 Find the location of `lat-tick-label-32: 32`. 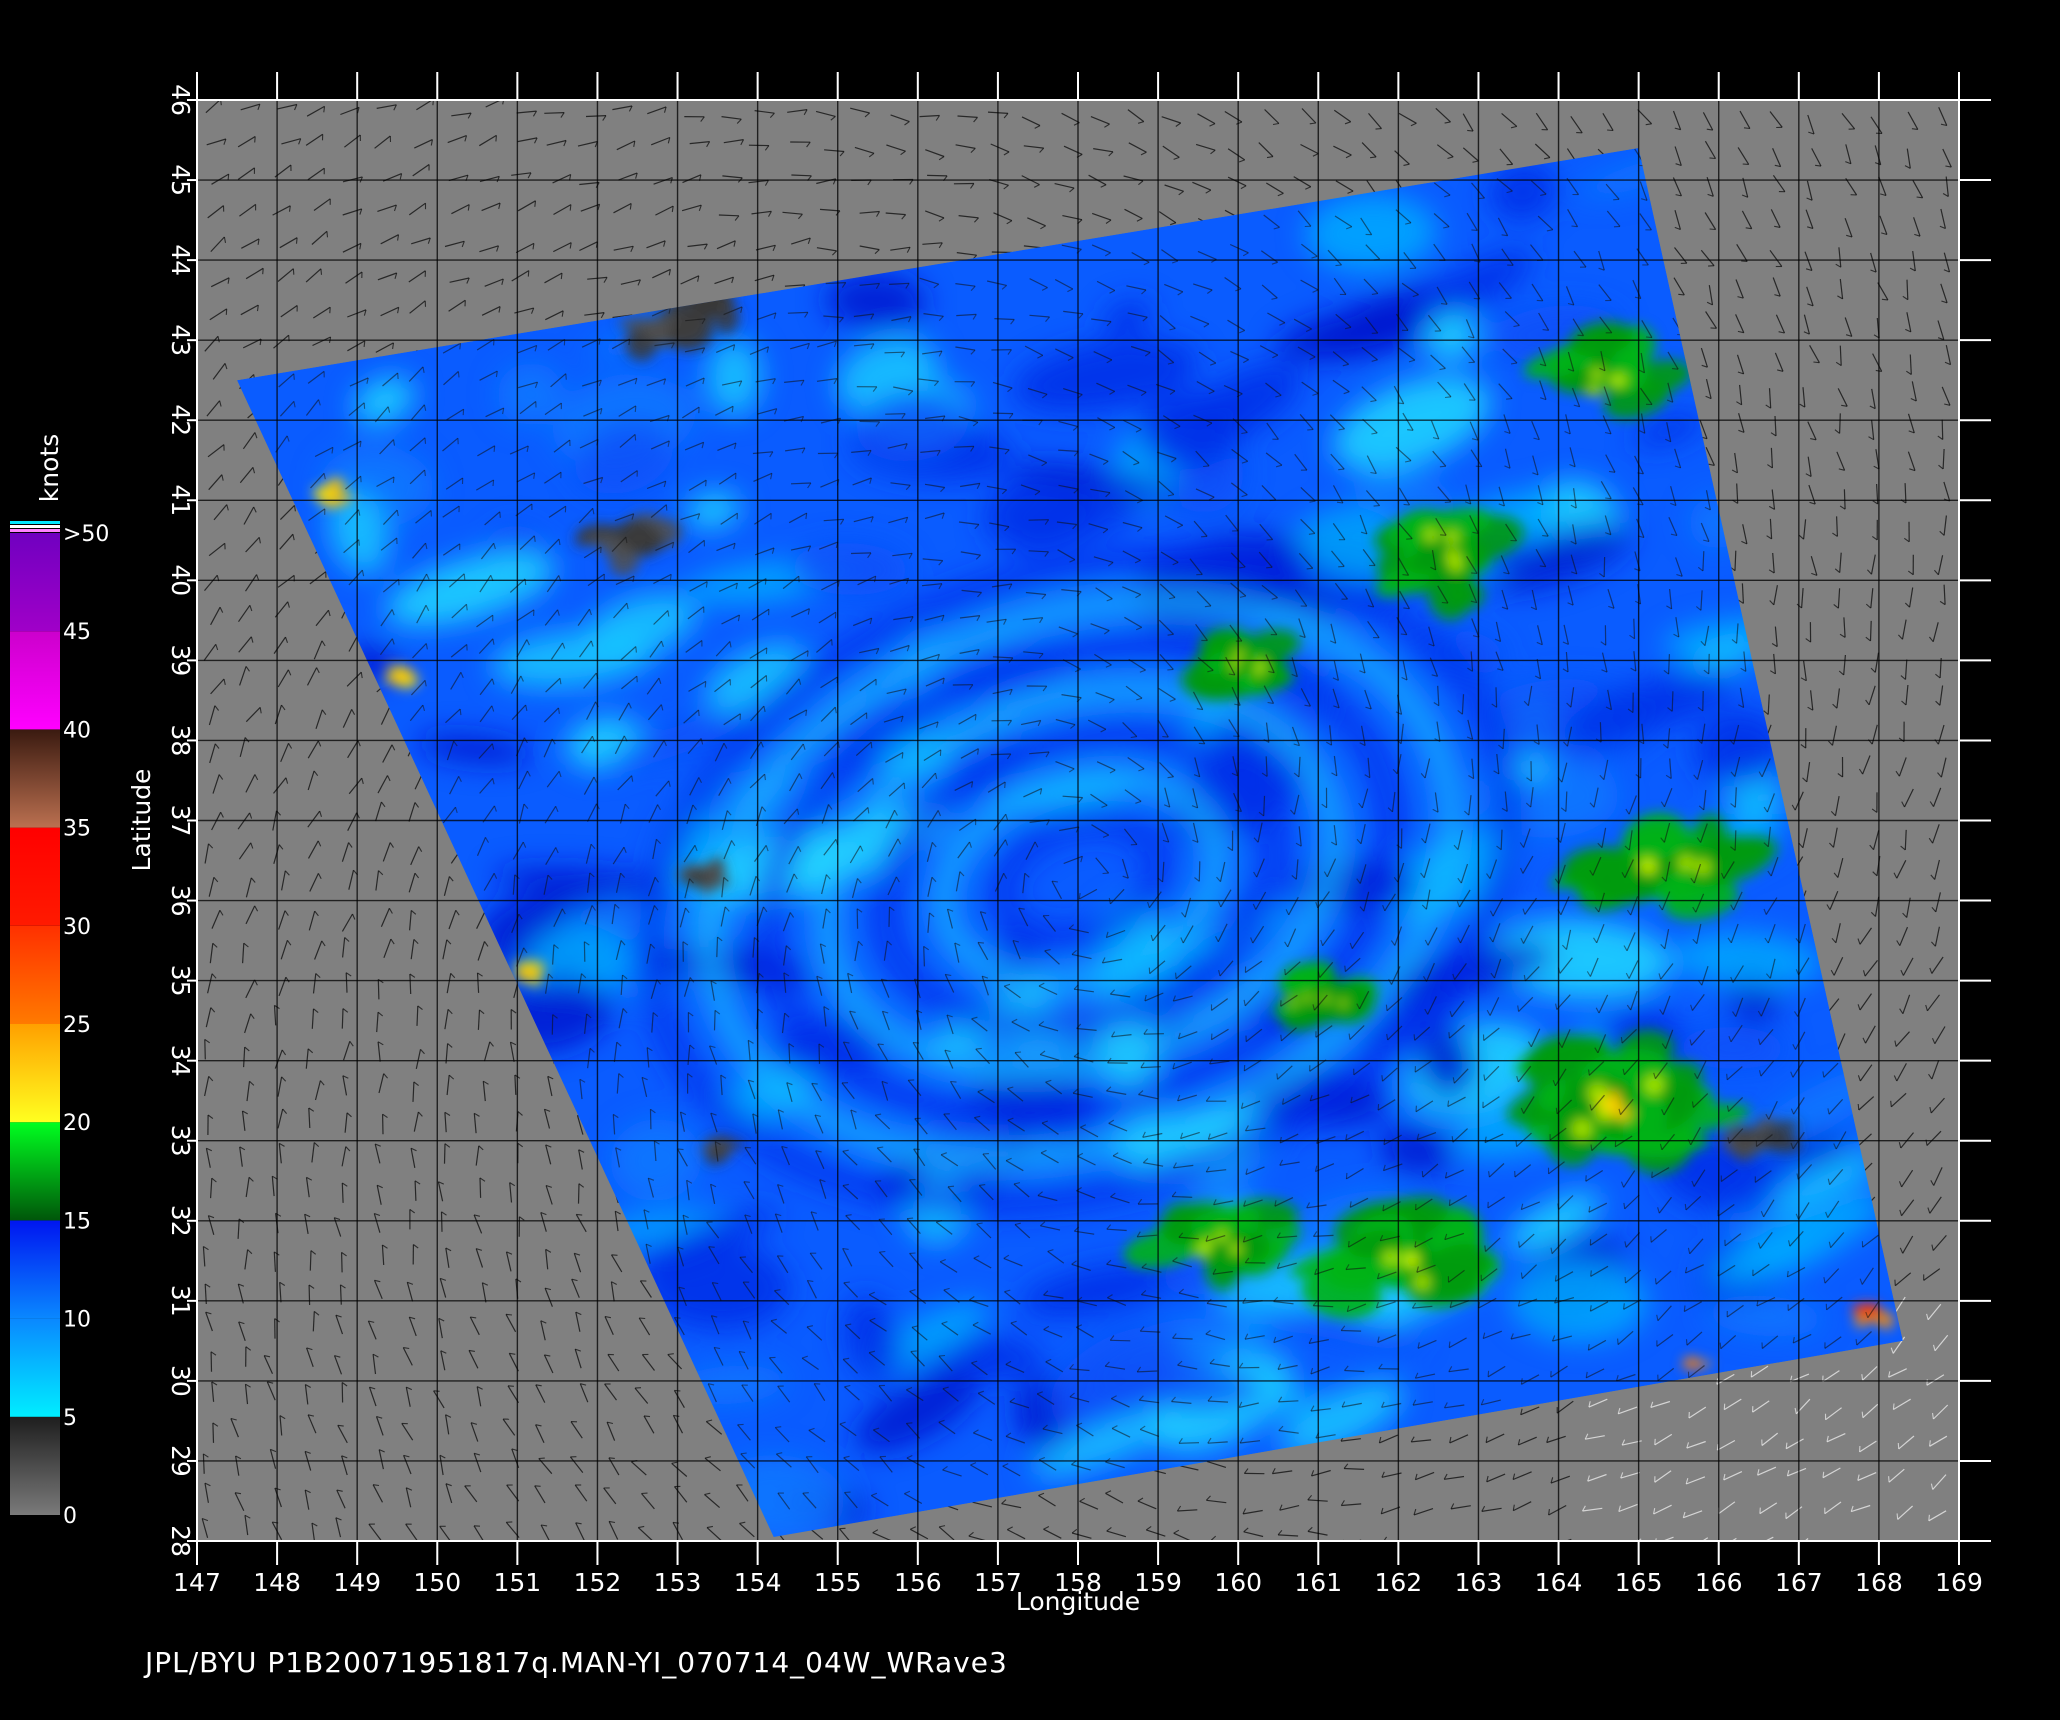

lat-tick-label-32: 32 is located at coordinates (180, 1221).